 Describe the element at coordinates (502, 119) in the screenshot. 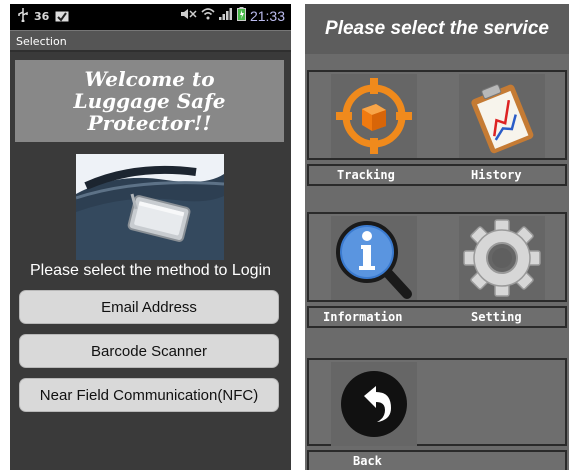

I see `clipboard-chart-icon` at that location.